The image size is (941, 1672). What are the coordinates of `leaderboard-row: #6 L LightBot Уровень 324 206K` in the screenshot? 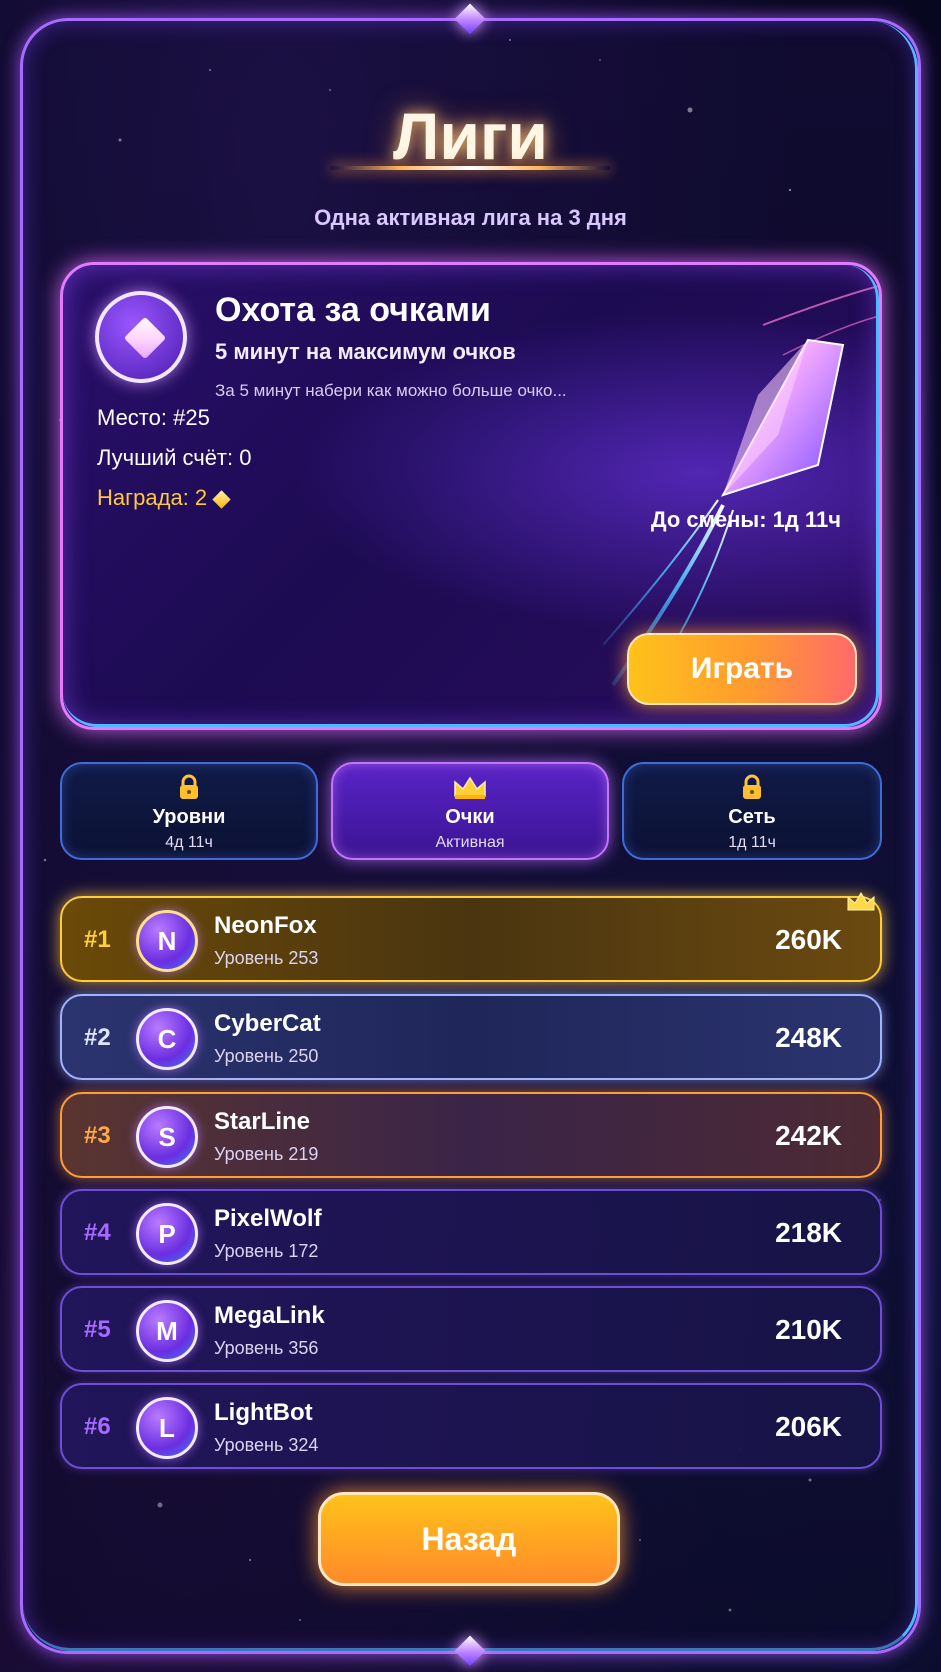 It's located at (471, 1426).